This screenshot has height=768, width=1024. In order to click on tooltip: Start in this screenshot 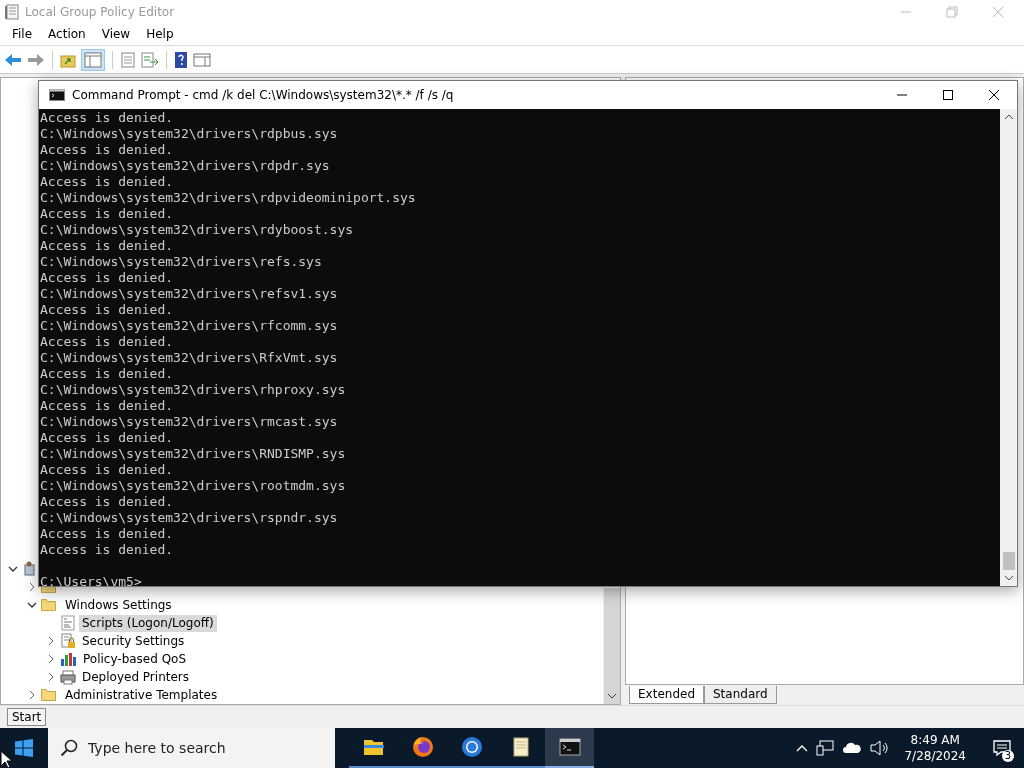, I will do `click(27, 717)`.